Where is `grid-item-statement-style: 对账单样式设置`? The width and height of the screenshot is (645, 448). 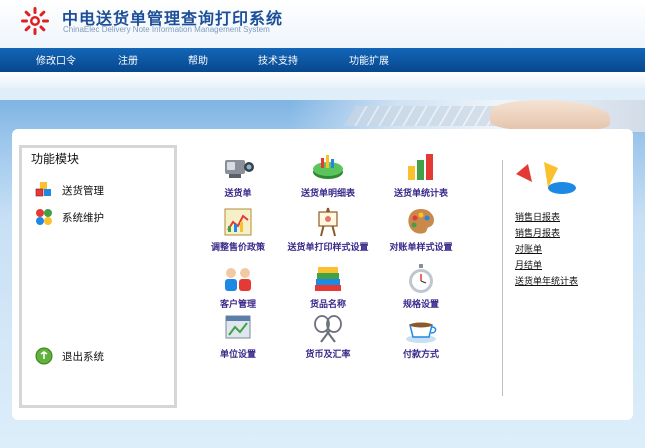
grid-item-statement-style: 对账单样式设置 is located at coordinates (421, 231).